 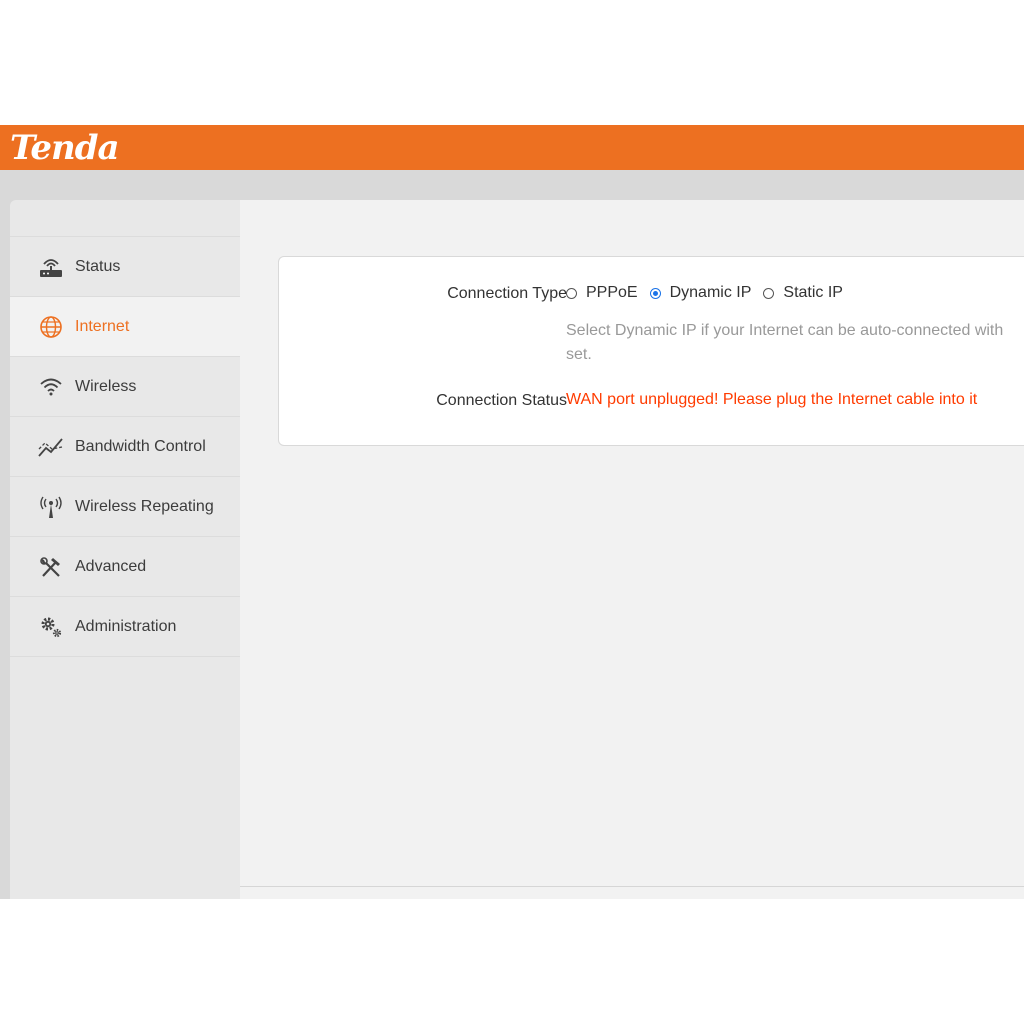 I want to click on sidebar-item-bandwidth-control: Bandwidth Control, so click(x=125, y=447).